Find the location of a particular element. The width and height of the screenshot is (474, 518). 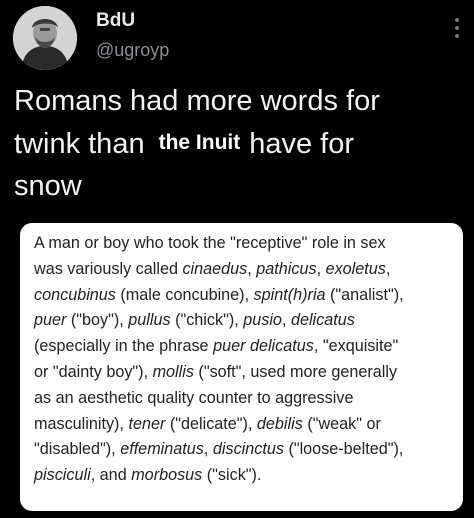

tweet-line-2-end: have for is located at coordinates (302, 144).